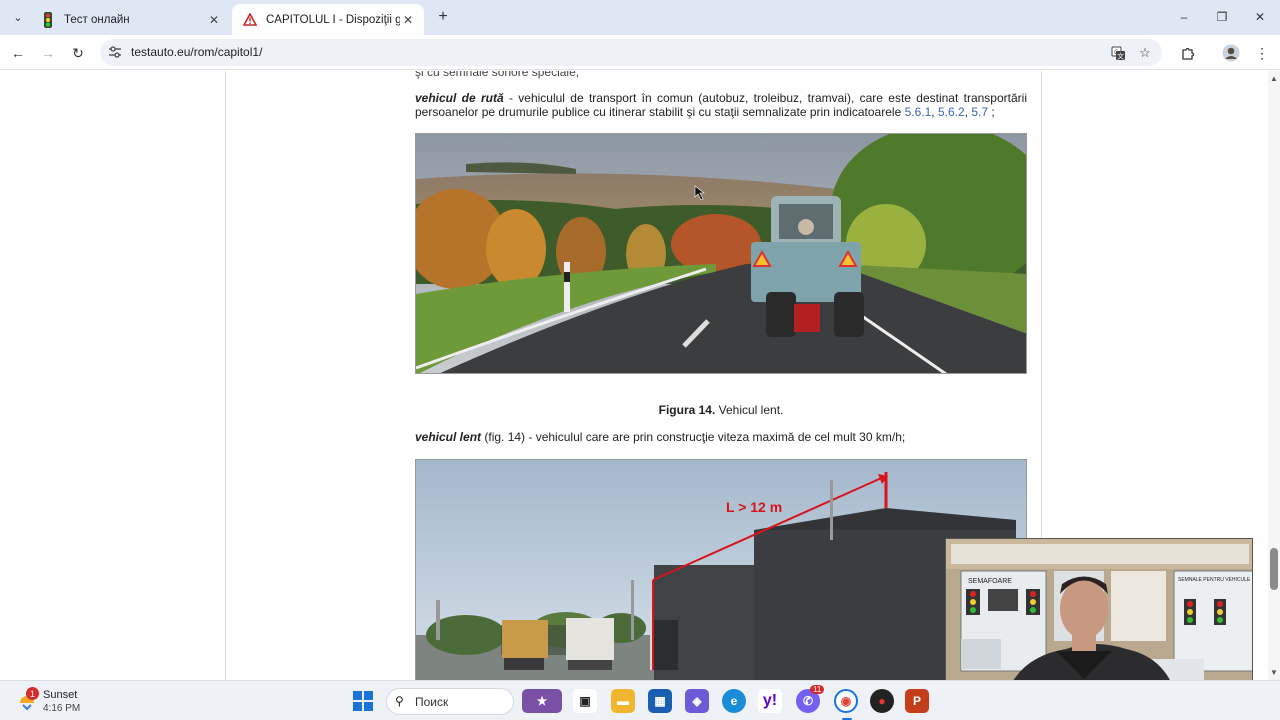 Image resolution: width=1280 pixels, height=720 pixels. What do you see at coordinates (917, 701) in the screenshot?
I see `powerpoint-icon: P` at bounding box center [917, 701].